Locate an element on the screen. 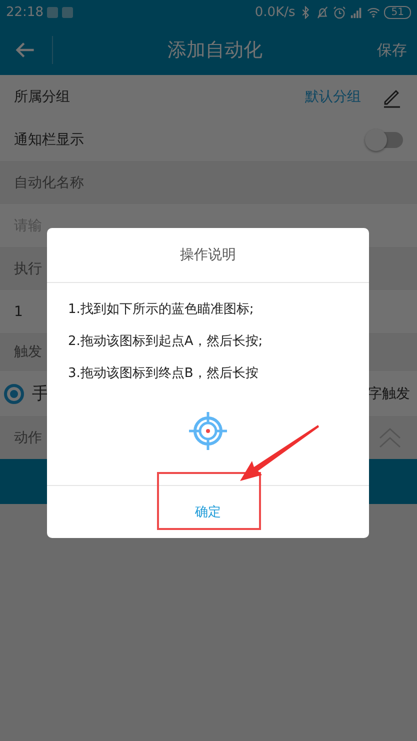  notification-toggle is located at coordinates (385, 140).